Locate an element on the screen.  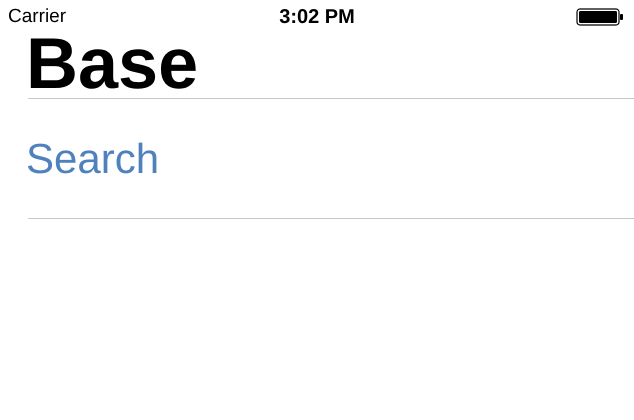
carrier-name: Carrier is located at coordinates (37, 17).